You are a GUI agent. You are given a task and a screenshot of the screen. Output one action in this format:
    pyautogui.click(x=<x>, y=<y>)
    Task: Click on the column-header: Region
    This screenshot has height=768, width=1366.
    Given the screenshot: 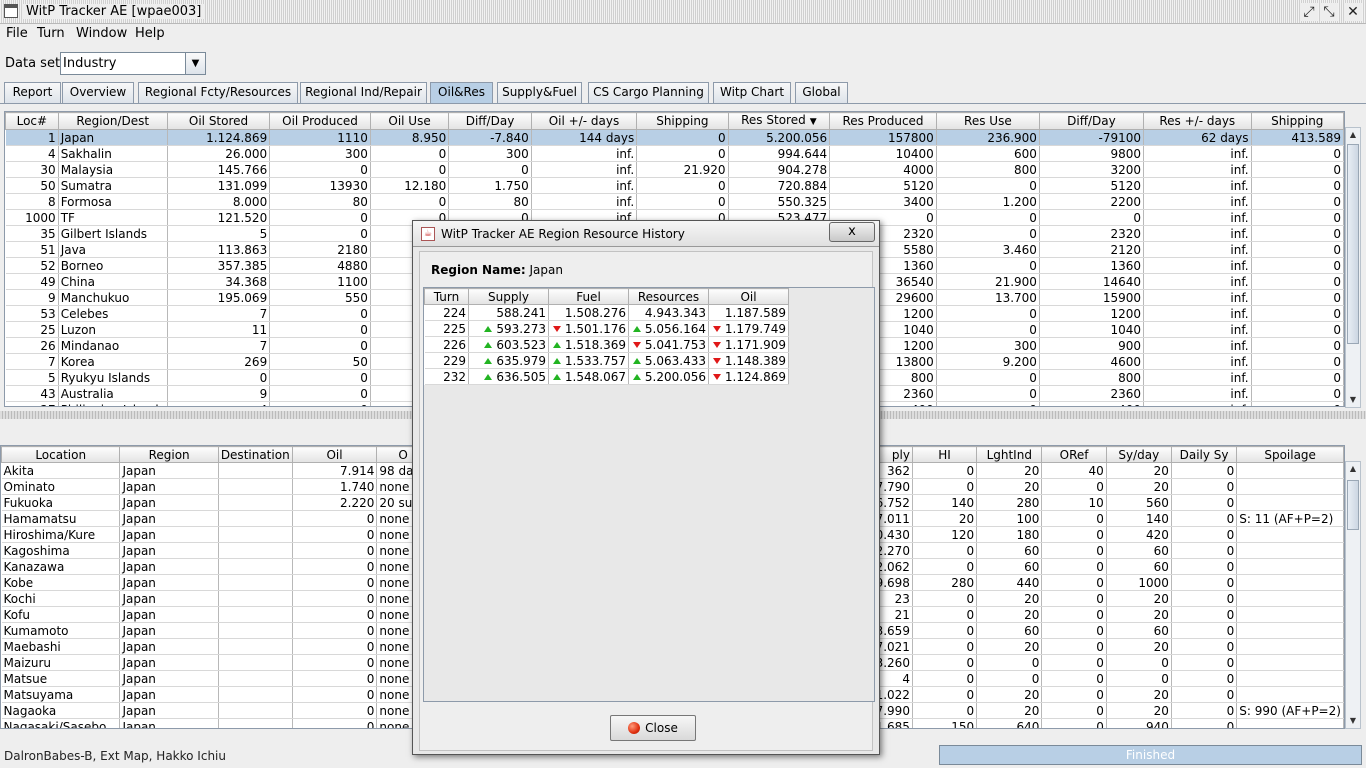 What is the action you would take?
    pyautogui.click(x=169, y=454)
    